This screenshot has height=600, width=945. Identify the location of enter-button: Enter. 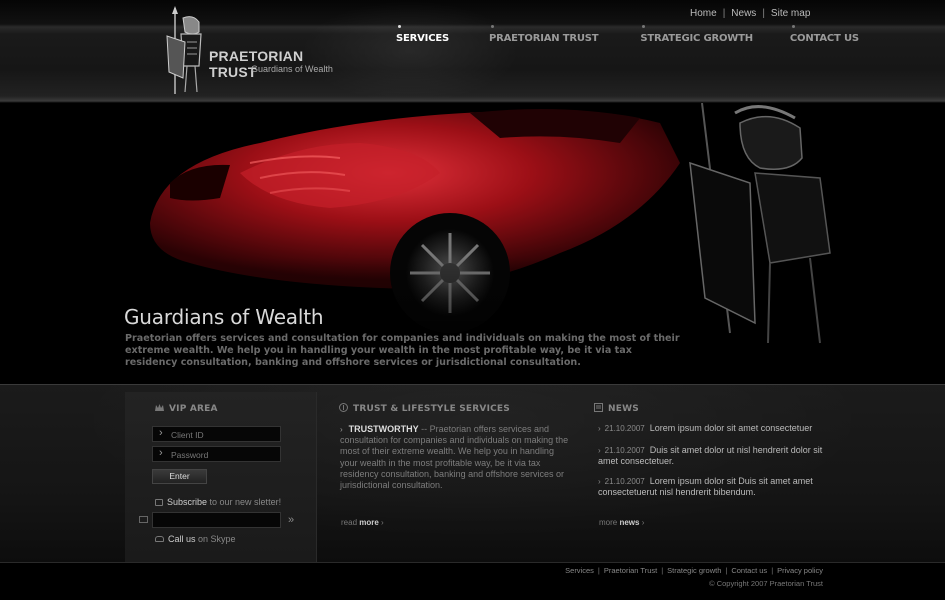
(179, 476).